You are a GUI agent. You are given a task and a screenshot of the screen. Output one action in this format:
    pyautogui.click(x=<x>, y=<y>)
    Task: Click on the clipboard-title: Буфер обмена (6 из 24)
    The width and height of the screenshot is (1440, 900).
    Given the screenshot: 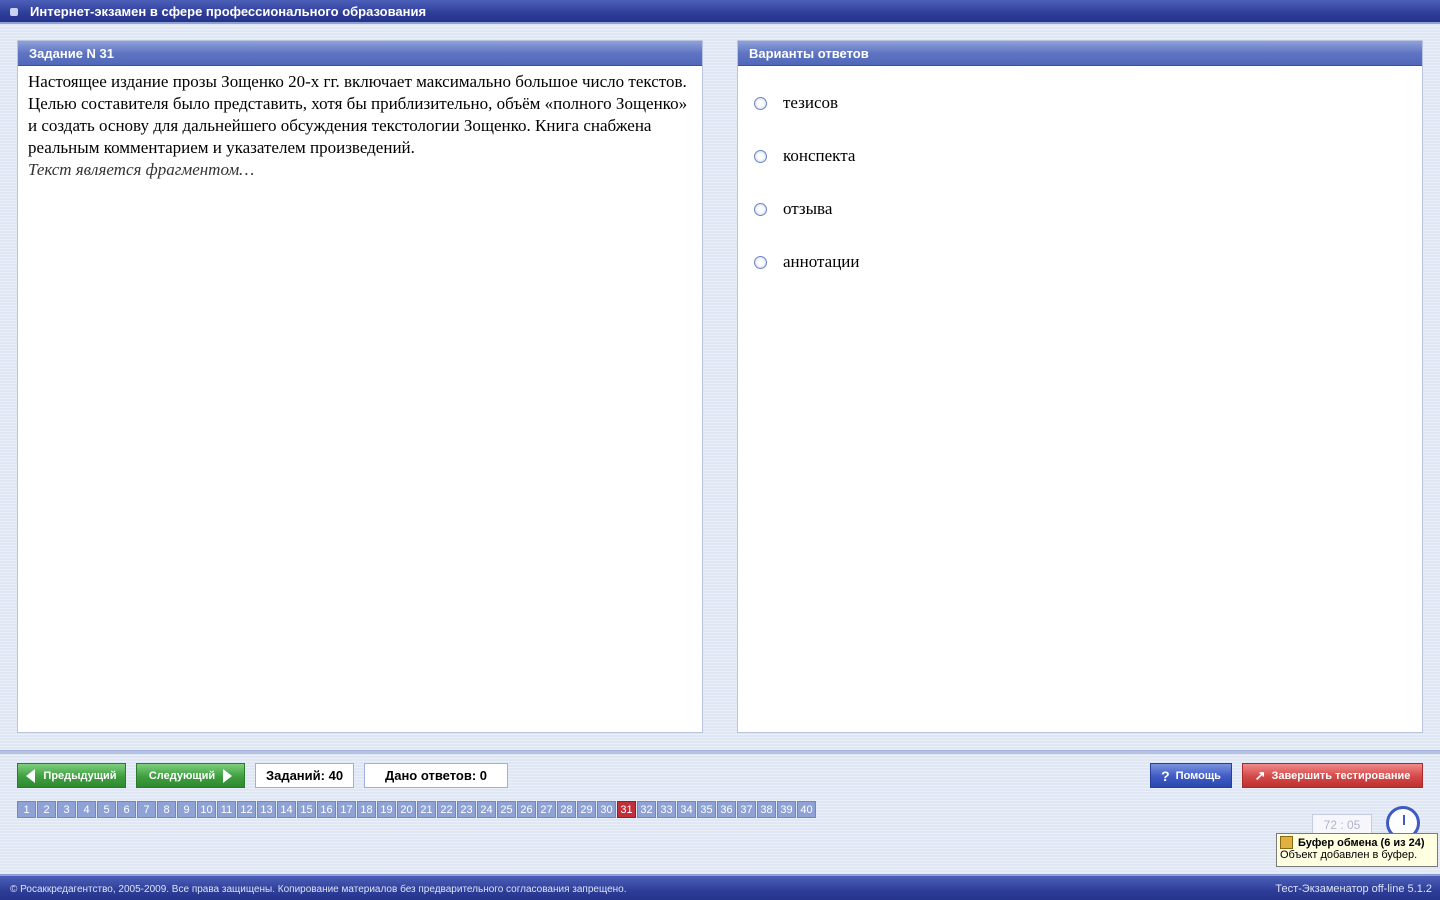 What is the action you would take?
    pyautogui.click(x=1361, y=842)
    